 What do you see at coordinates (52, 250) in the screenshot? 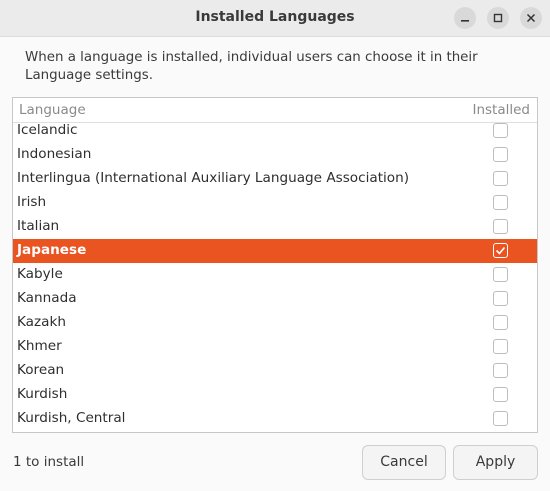
I see `language-label: Japanese` at bounding box center [52, 250].